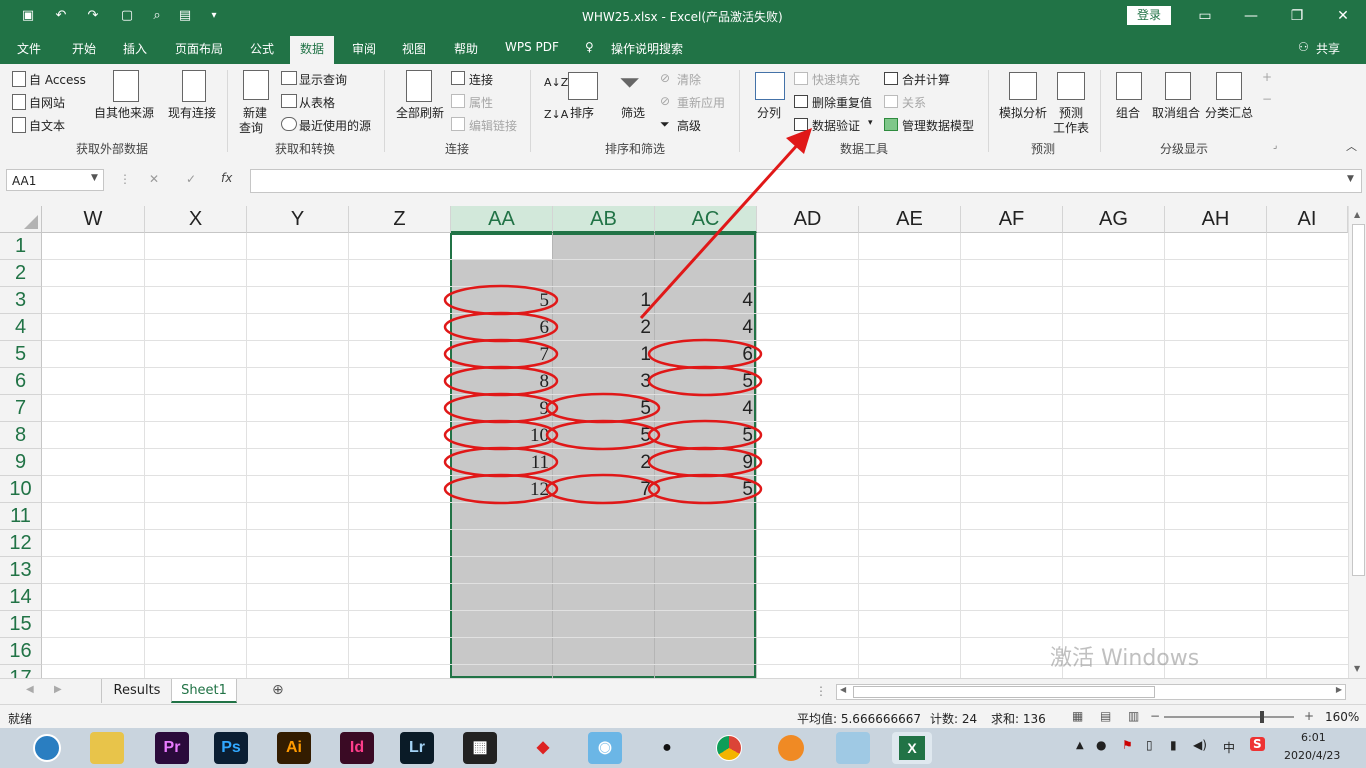 This screenshot has width=1366, height=768. What do you see at coordinates (93, 16) in the screenshot?
I see `redo-icon: ↷` at bounding box center [93, 16].